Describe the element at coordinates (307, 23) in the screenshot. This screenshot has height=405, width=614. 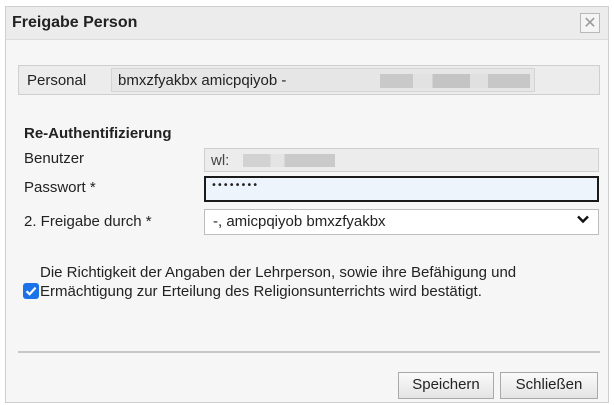
I see `dialog-titlebar: Freigabe Person ✕` at that location.